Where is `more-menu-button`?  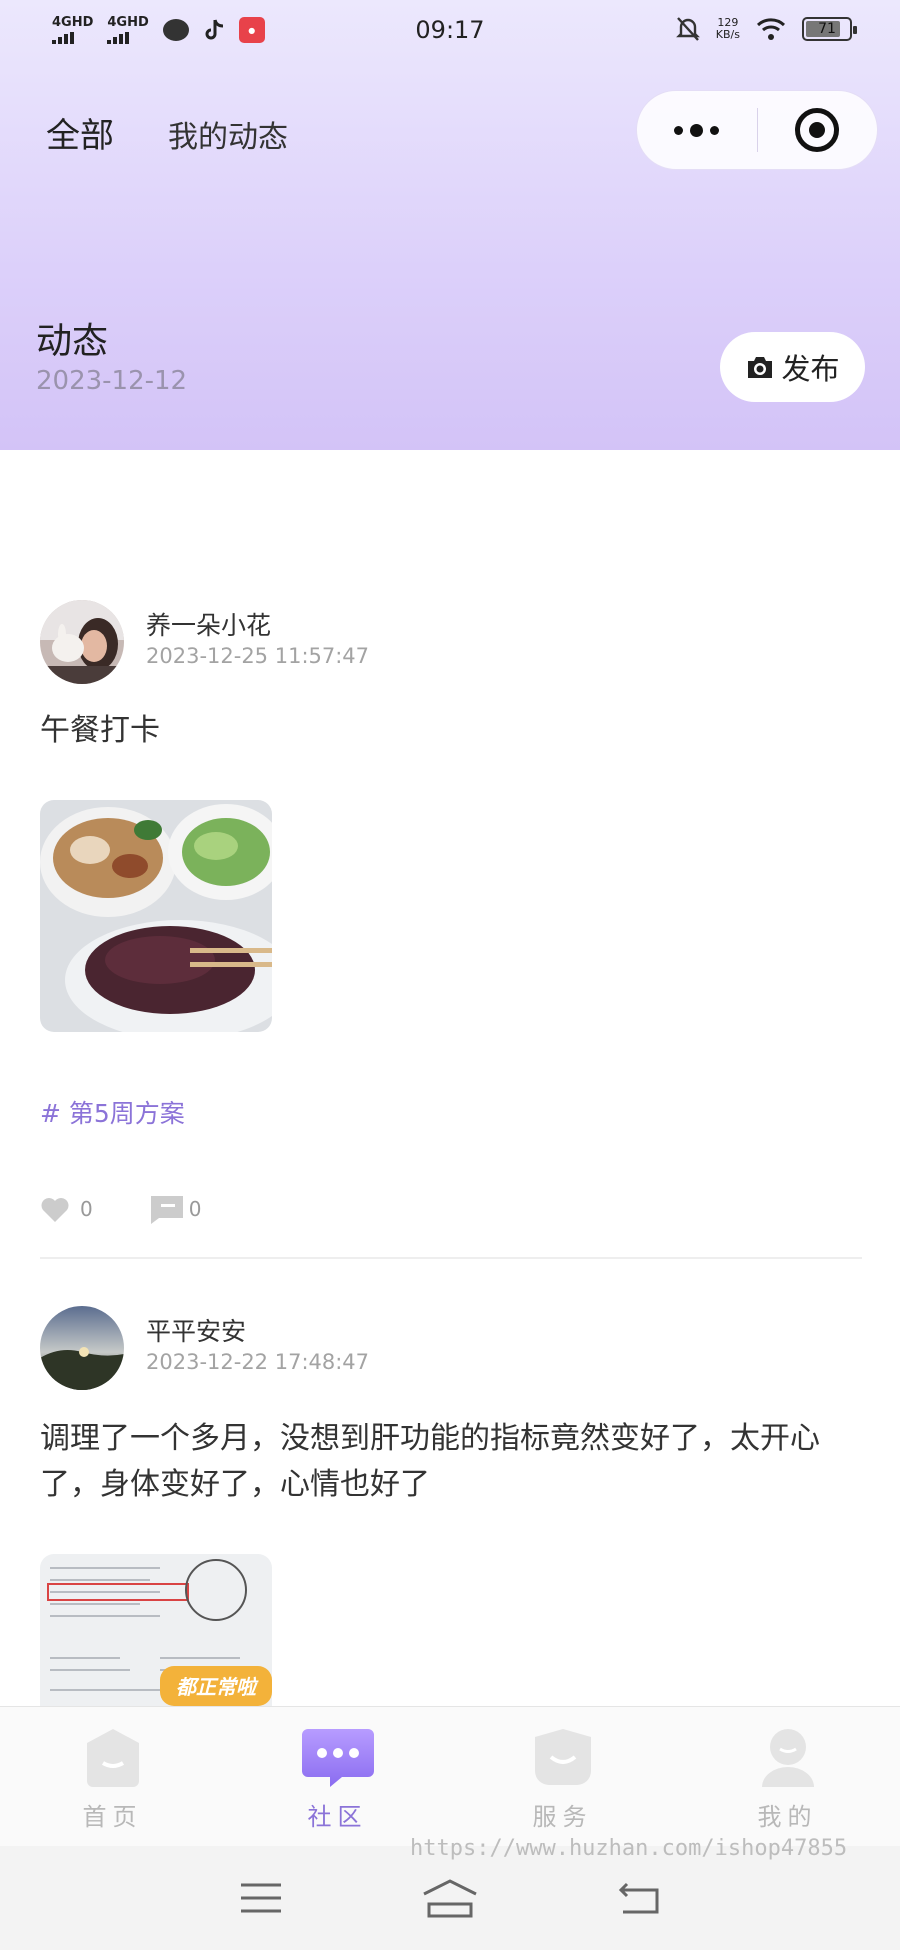 more-menu-button is located at coordinates (697, 130).